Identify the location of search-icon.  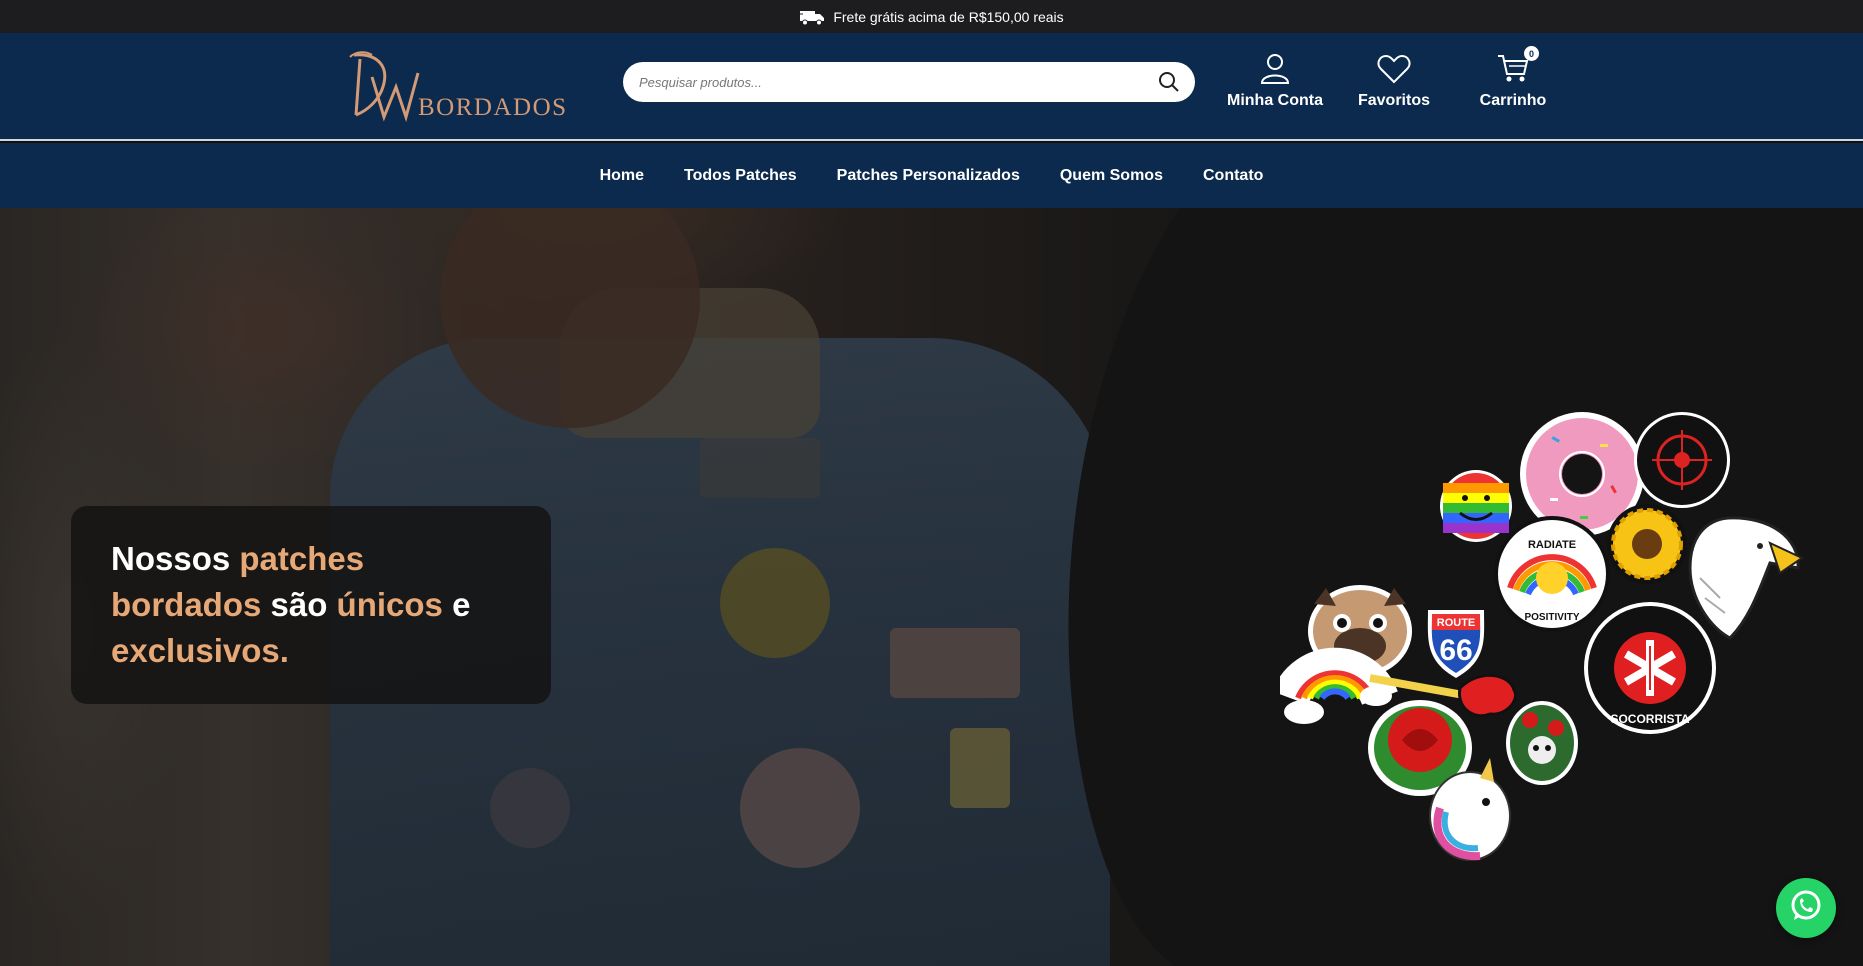
(1169, 82).